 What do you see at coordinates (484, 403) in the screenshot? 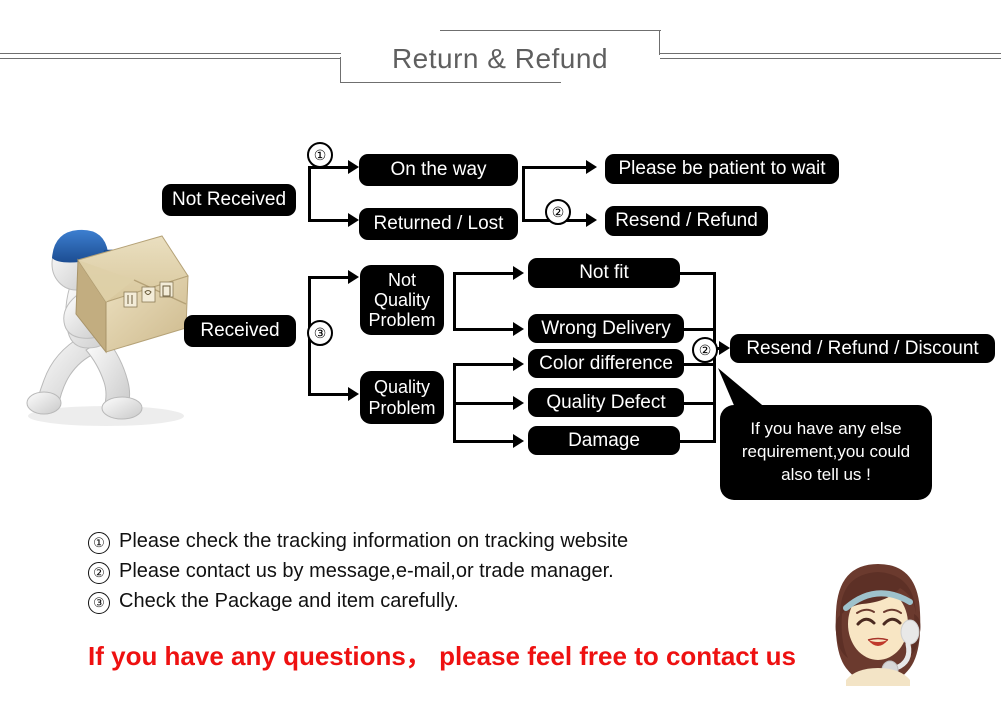
I see `connector-qp-to-quality-defect` at bounding box center [484, 403].